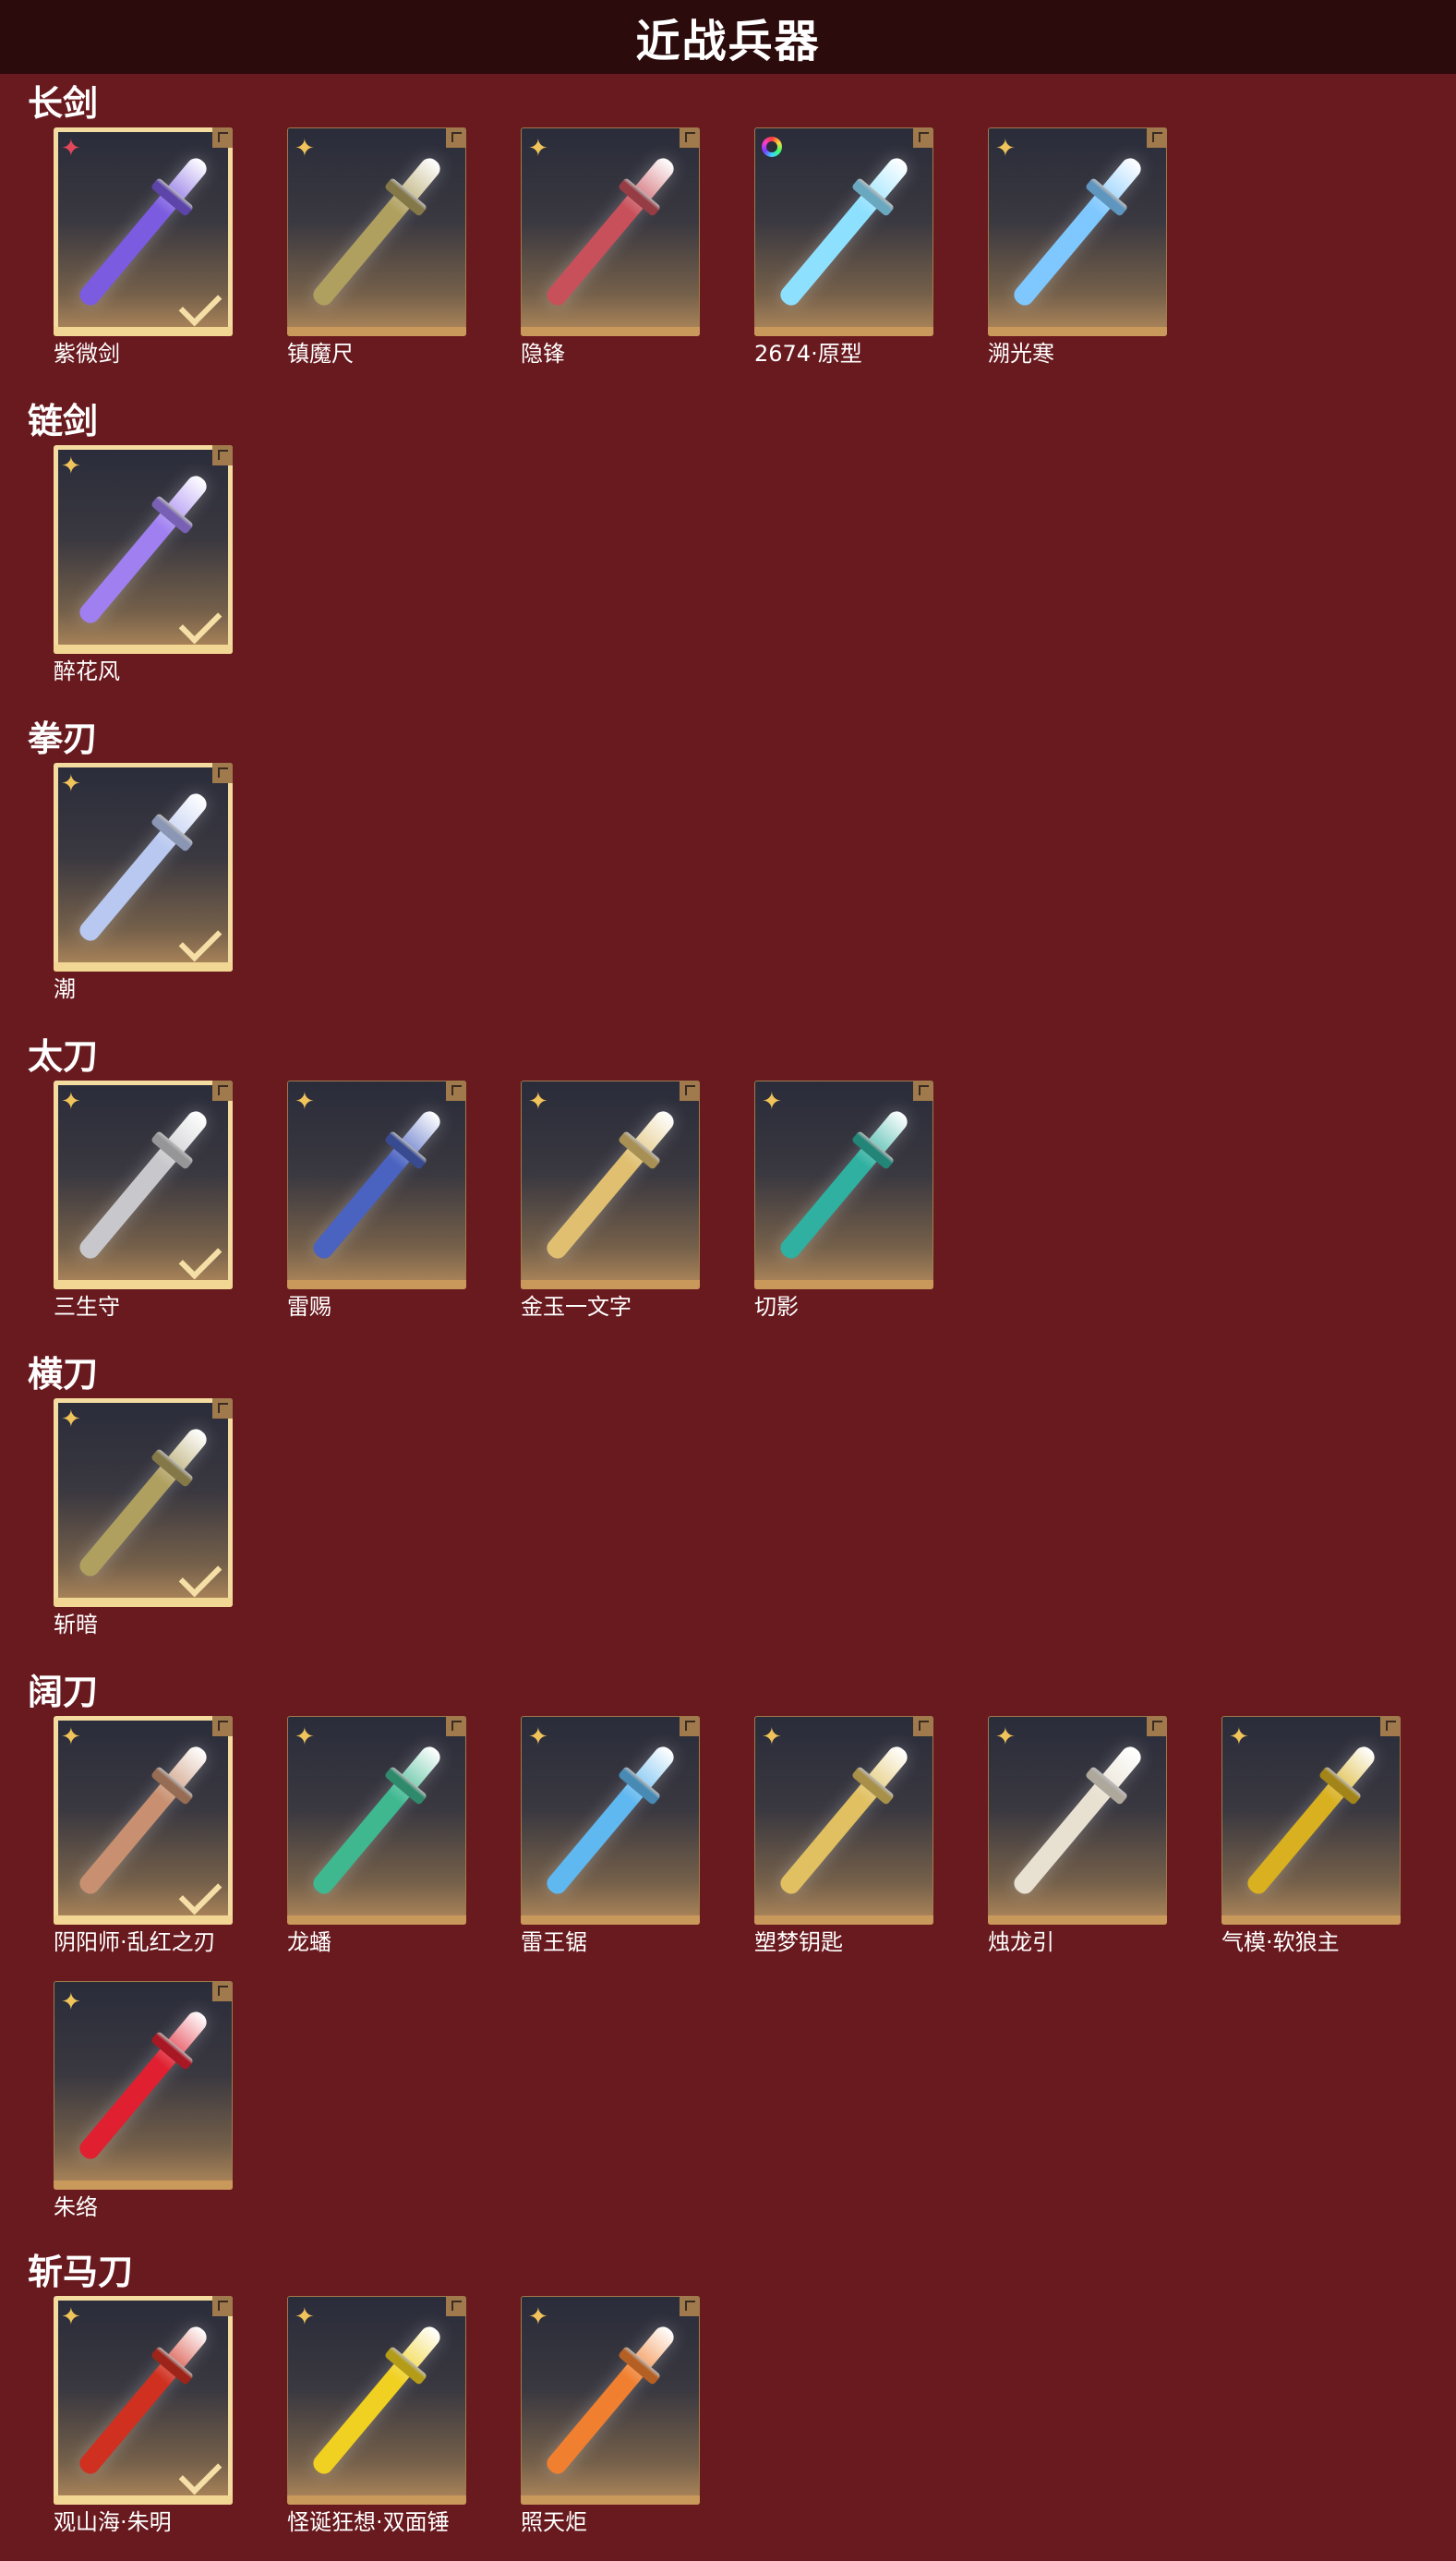 The image size is (1456, 2561). I want to click on weapon-card: ✦ 切影, so click(843, 1200).